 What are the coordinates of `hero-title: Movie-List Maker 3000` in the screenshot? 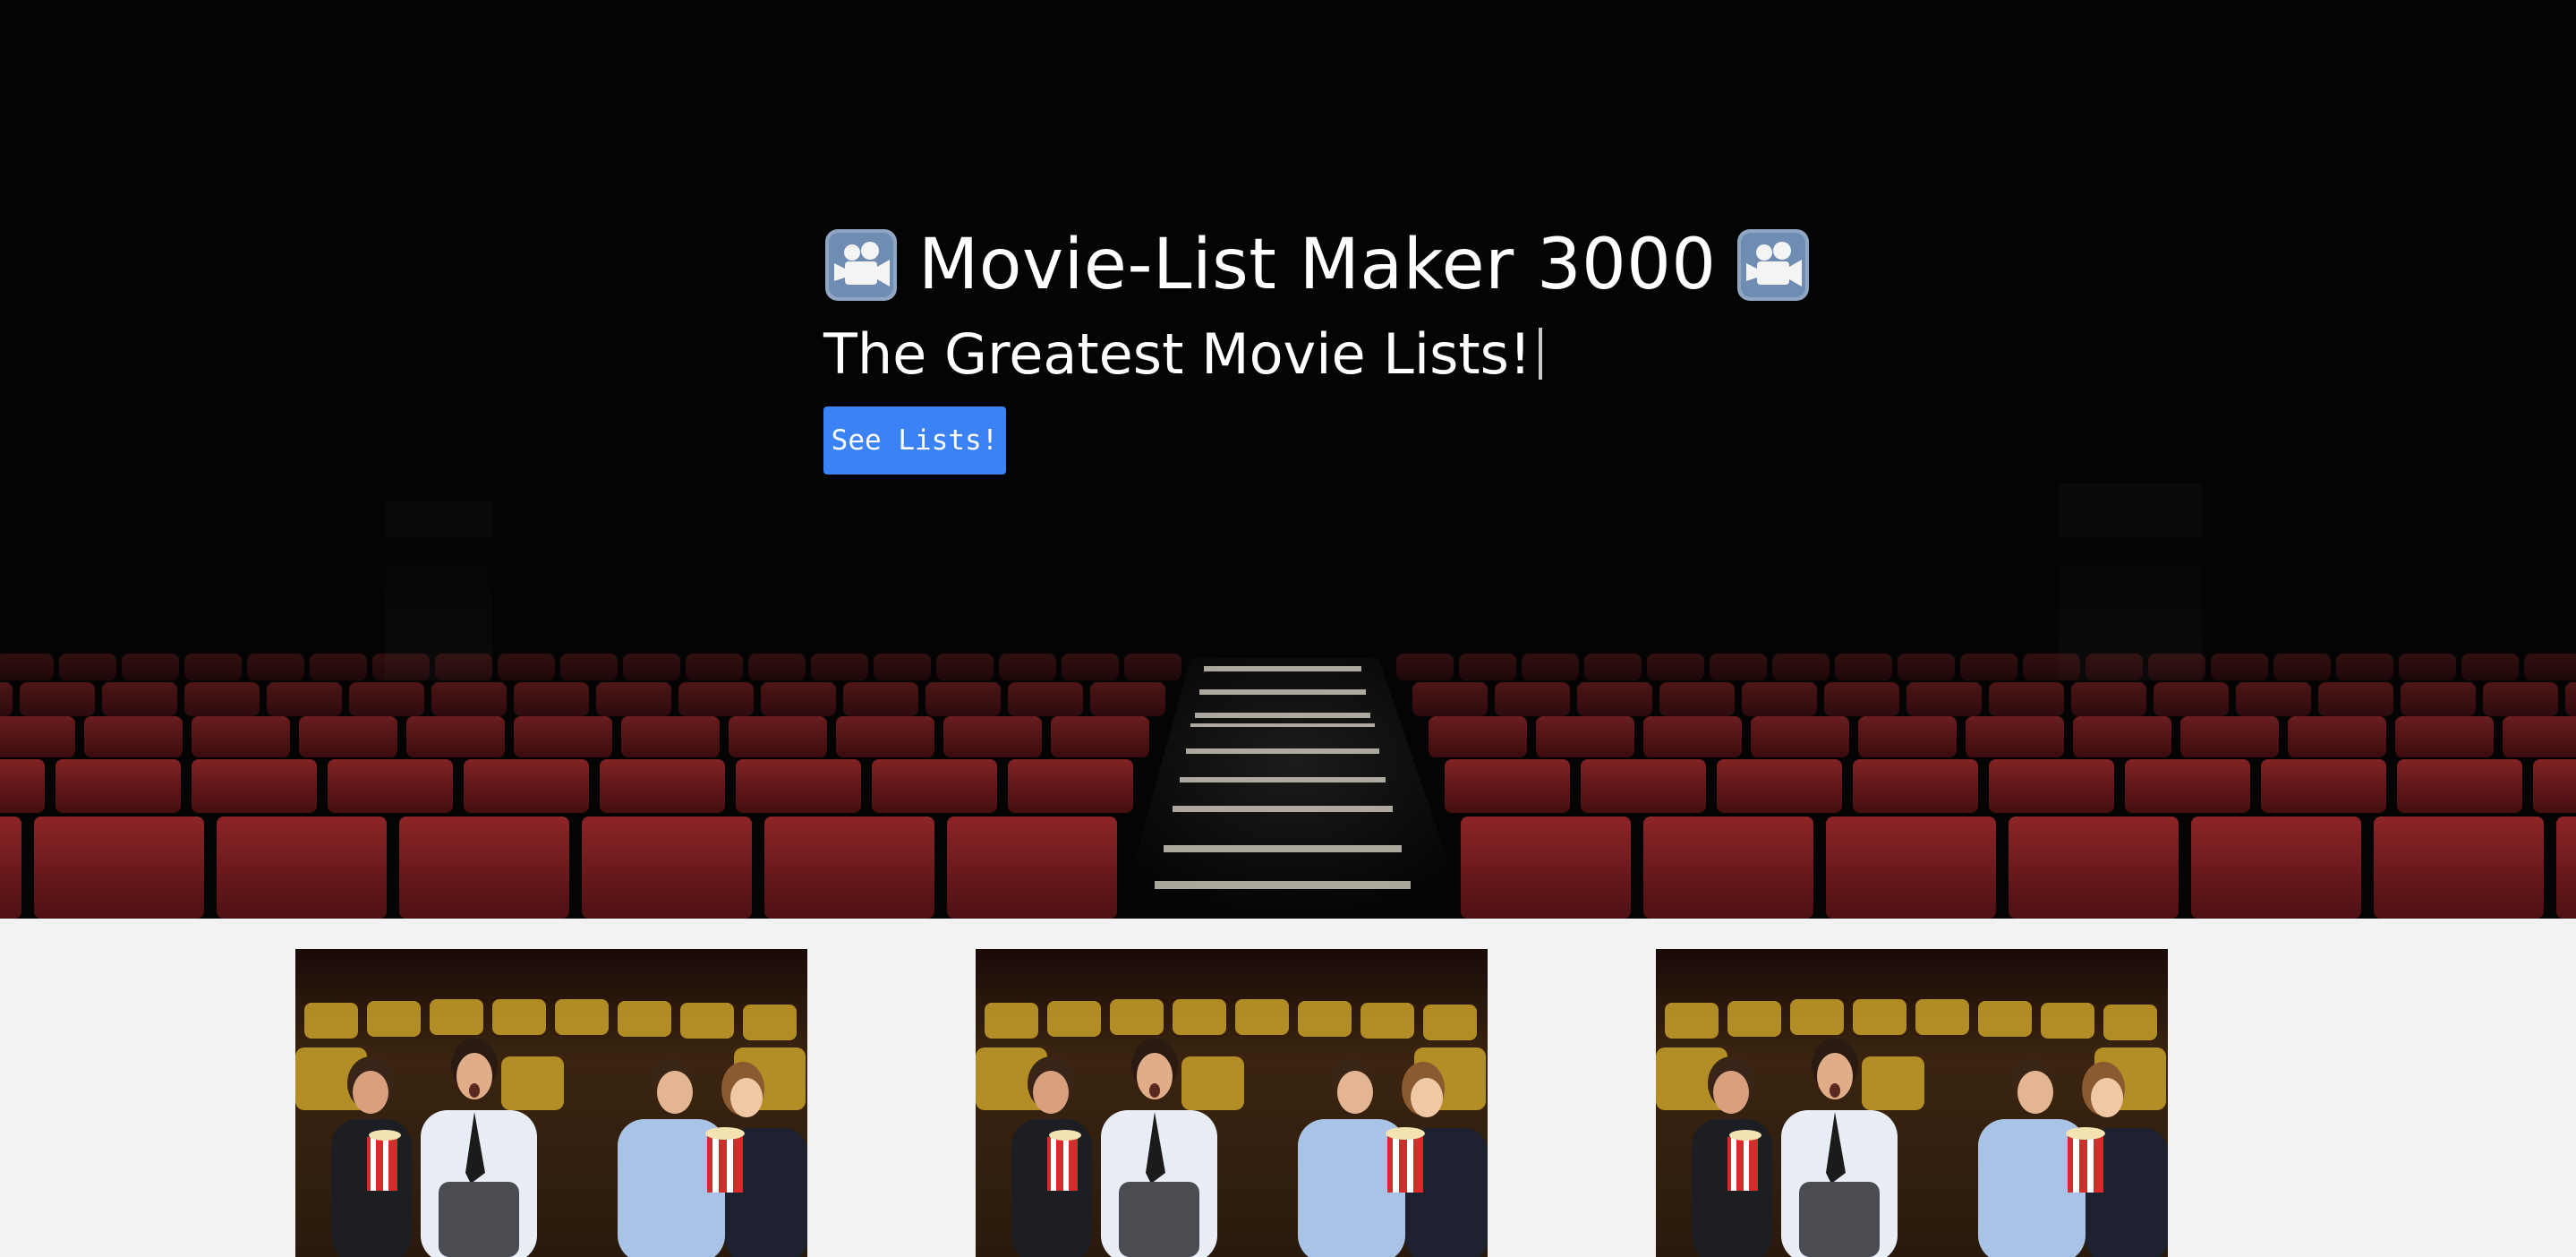 It's located at (1360, 265).